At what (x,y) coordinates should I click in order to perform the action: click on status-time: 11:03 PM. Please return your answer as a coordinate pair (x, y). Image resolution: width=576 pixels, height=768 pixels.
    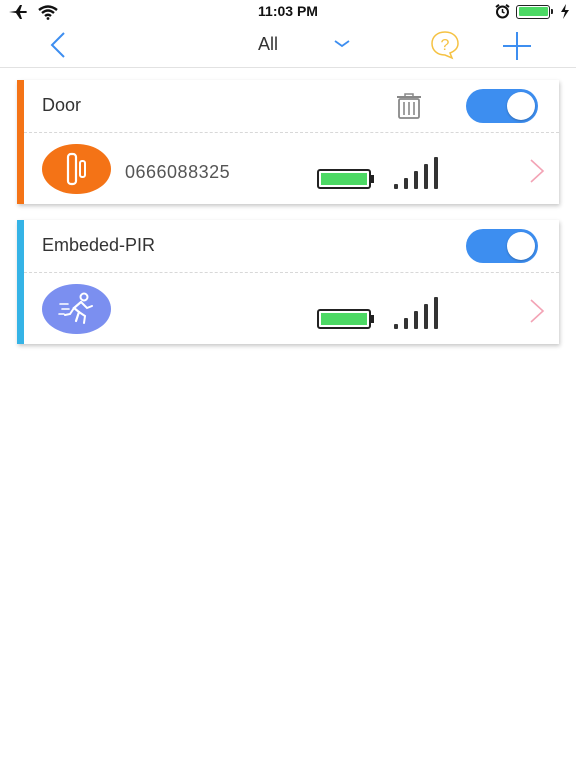
    Looking at the image, I should click on (288, 11).